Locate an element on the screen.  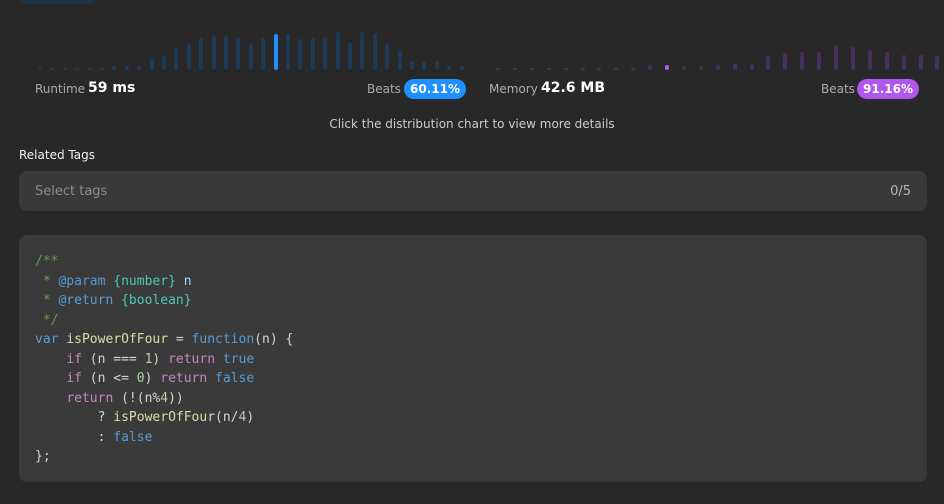
runtime-distribution-chart is located at coordinates (235, 36).